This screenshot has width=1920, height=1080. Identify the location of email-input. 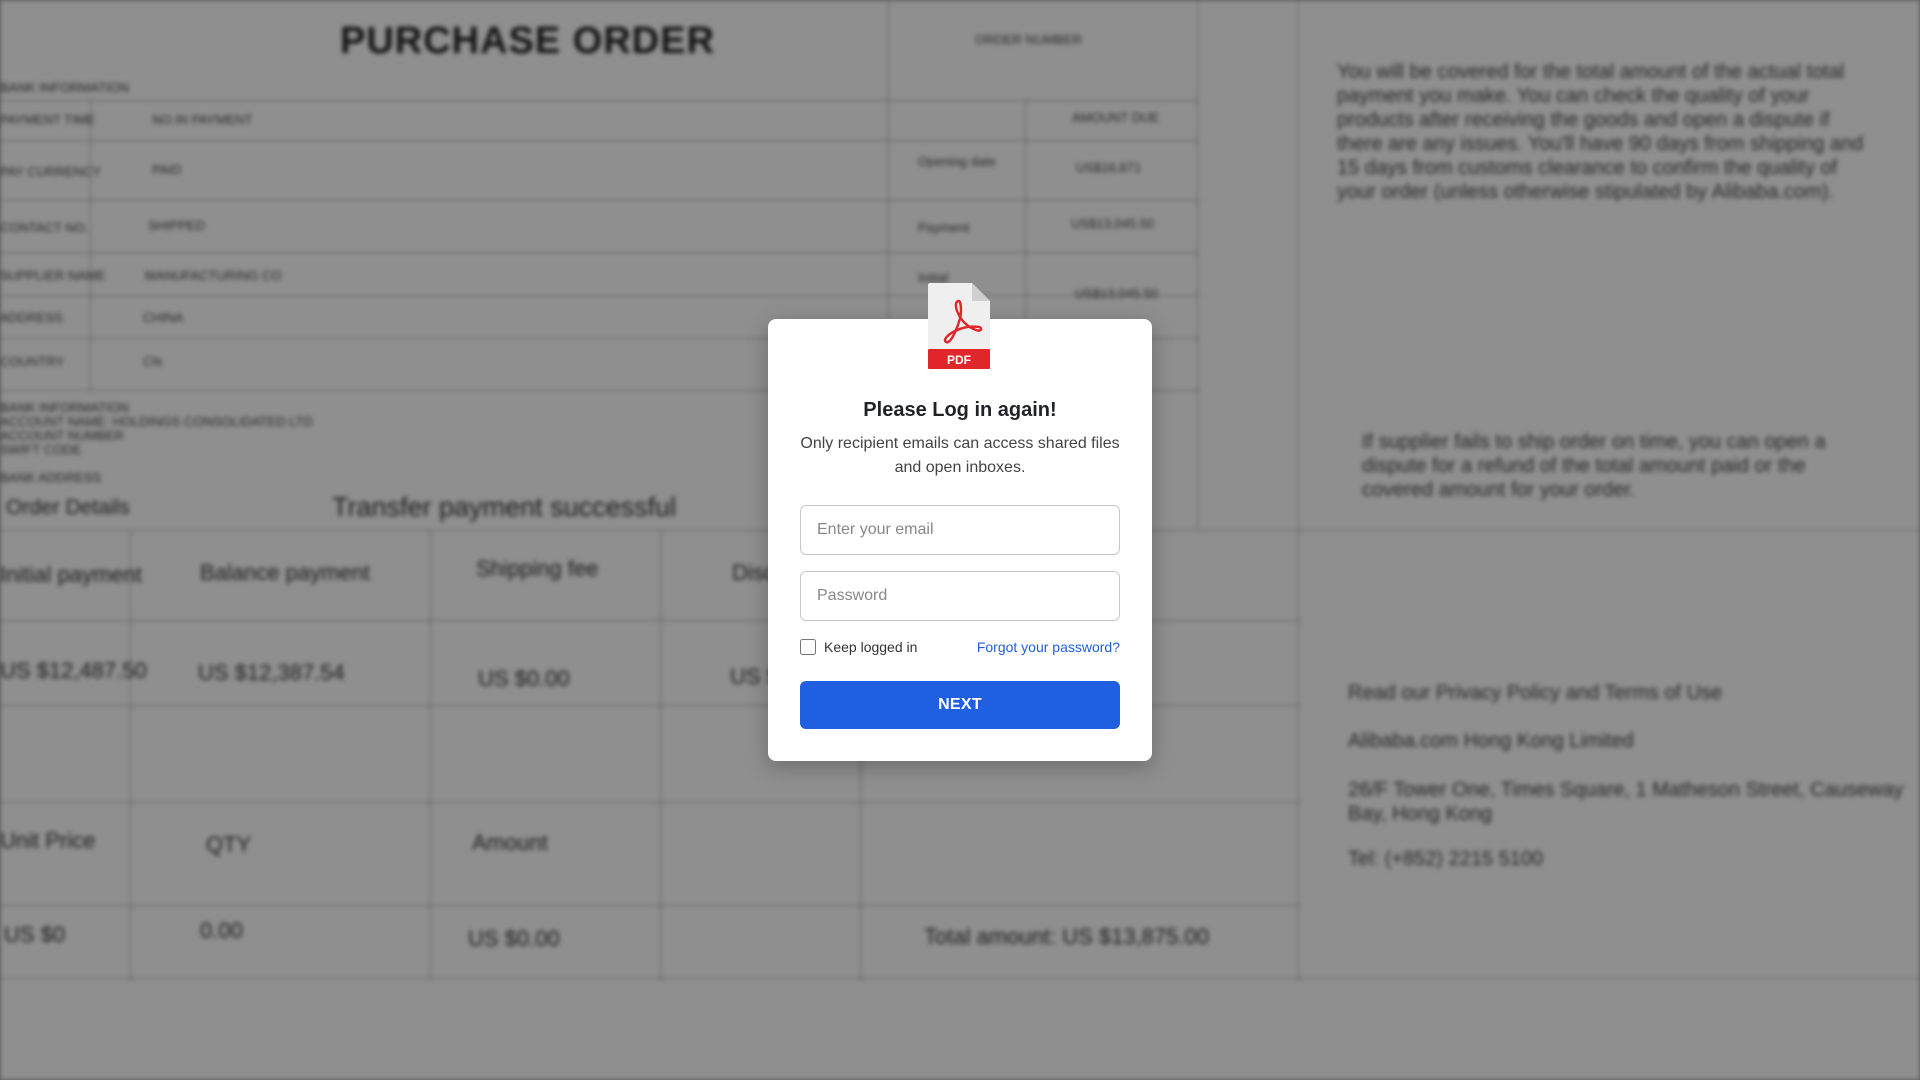
(960, 530).